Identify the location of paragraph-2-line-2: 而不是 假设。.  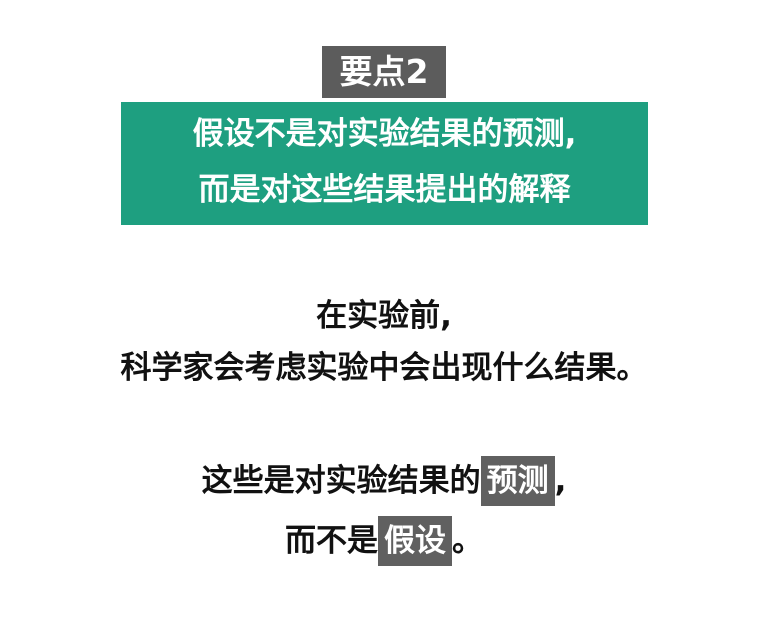
(384, 541).